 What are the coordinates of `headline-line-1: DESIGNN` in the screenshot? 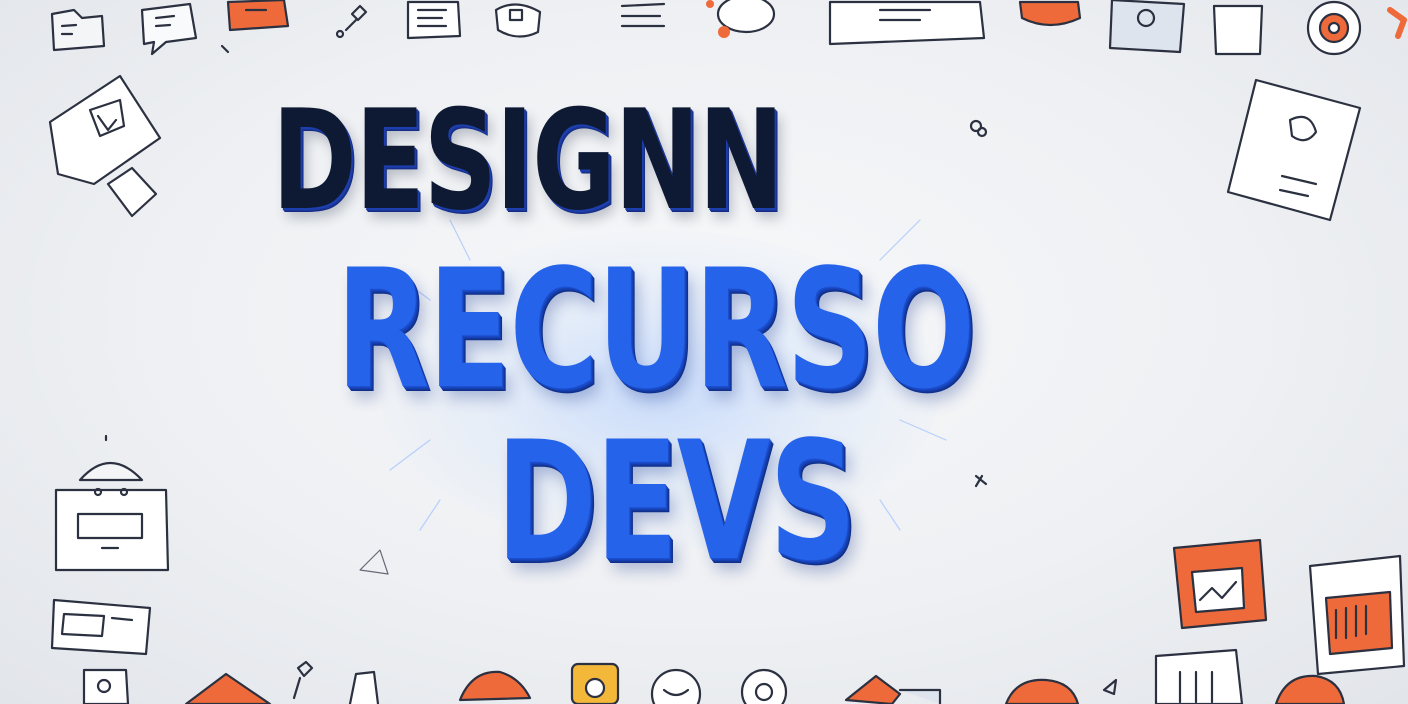 It's located at (528, 160).